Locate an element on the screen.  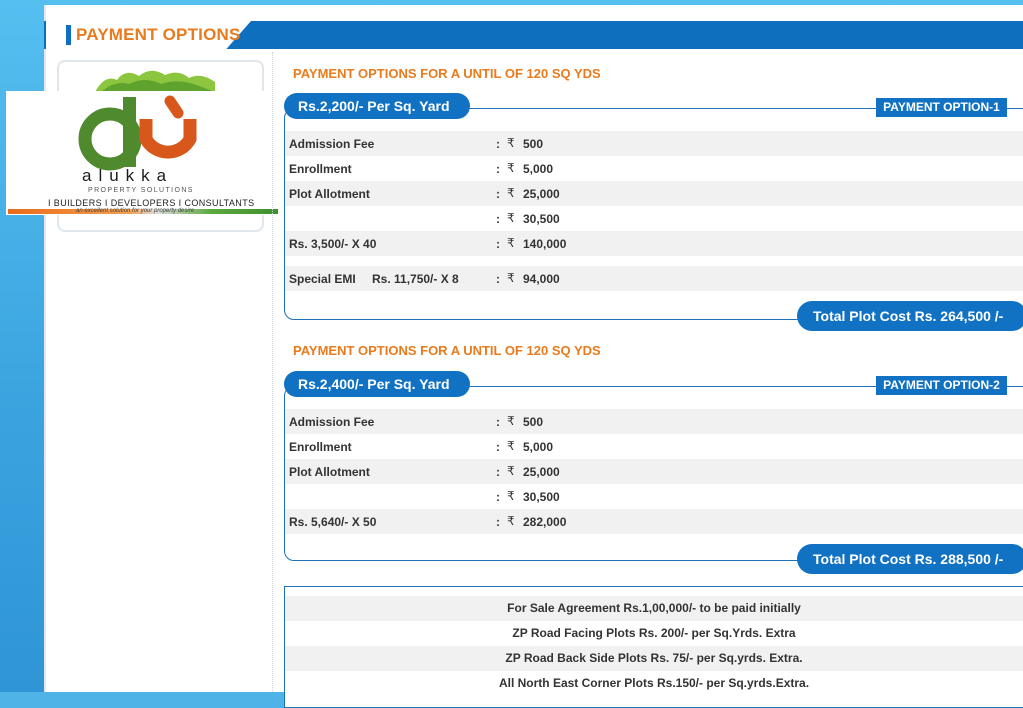
option-1-label: PAYMENT OPTION-1 is located at coordinates (941, 107).